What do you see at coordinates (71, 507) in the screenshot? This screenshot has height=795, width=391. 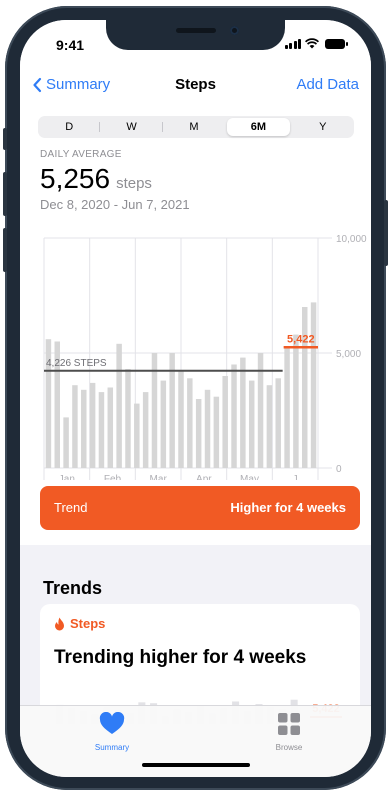 I see `trend-label: Trend` at bounding box center [71, 507].